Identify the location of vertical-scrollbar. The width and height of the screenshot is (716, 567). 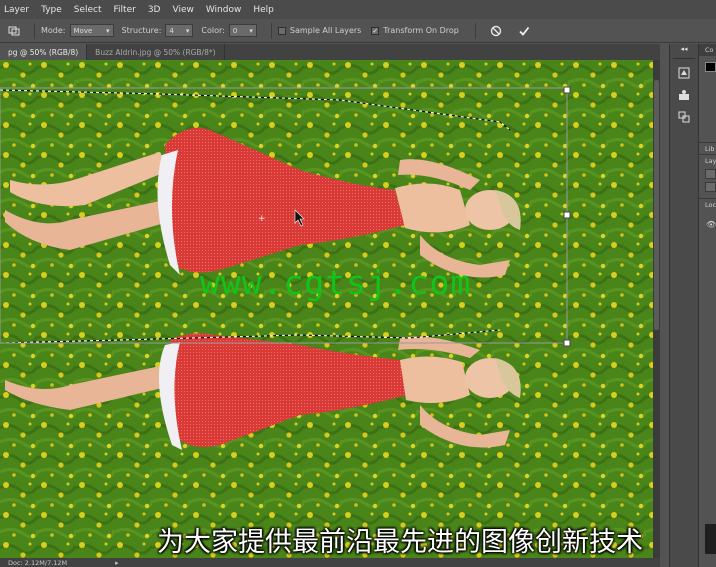
(656, 309).